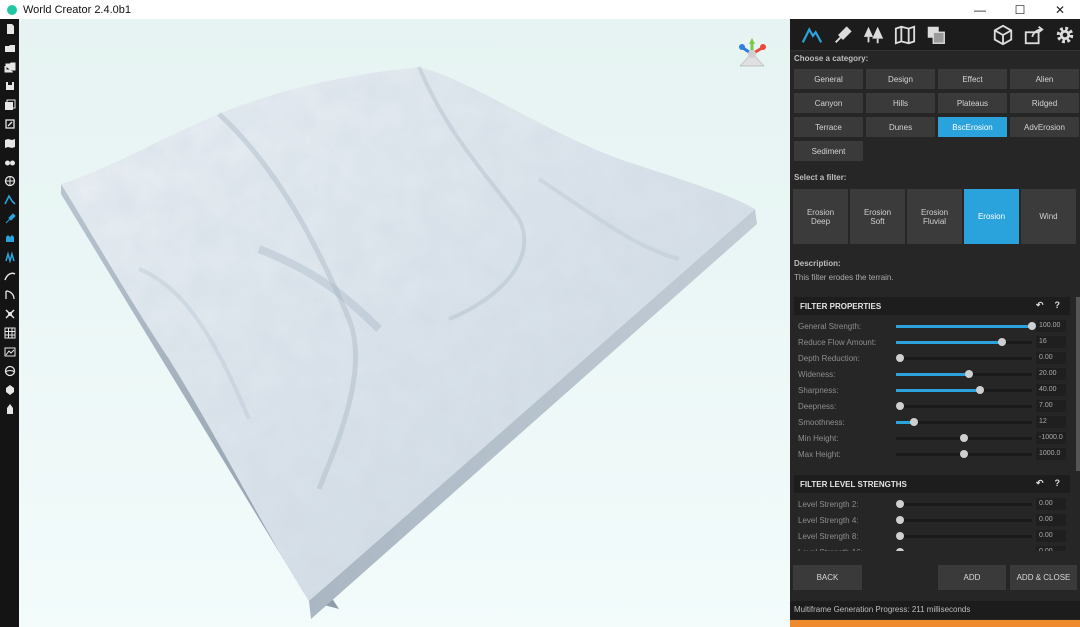 The width and height of the screenshot is (1080, 627). Describe the element at coordinates (9, 256) in the screenshot. I see `grass-tool-icon` at that location.